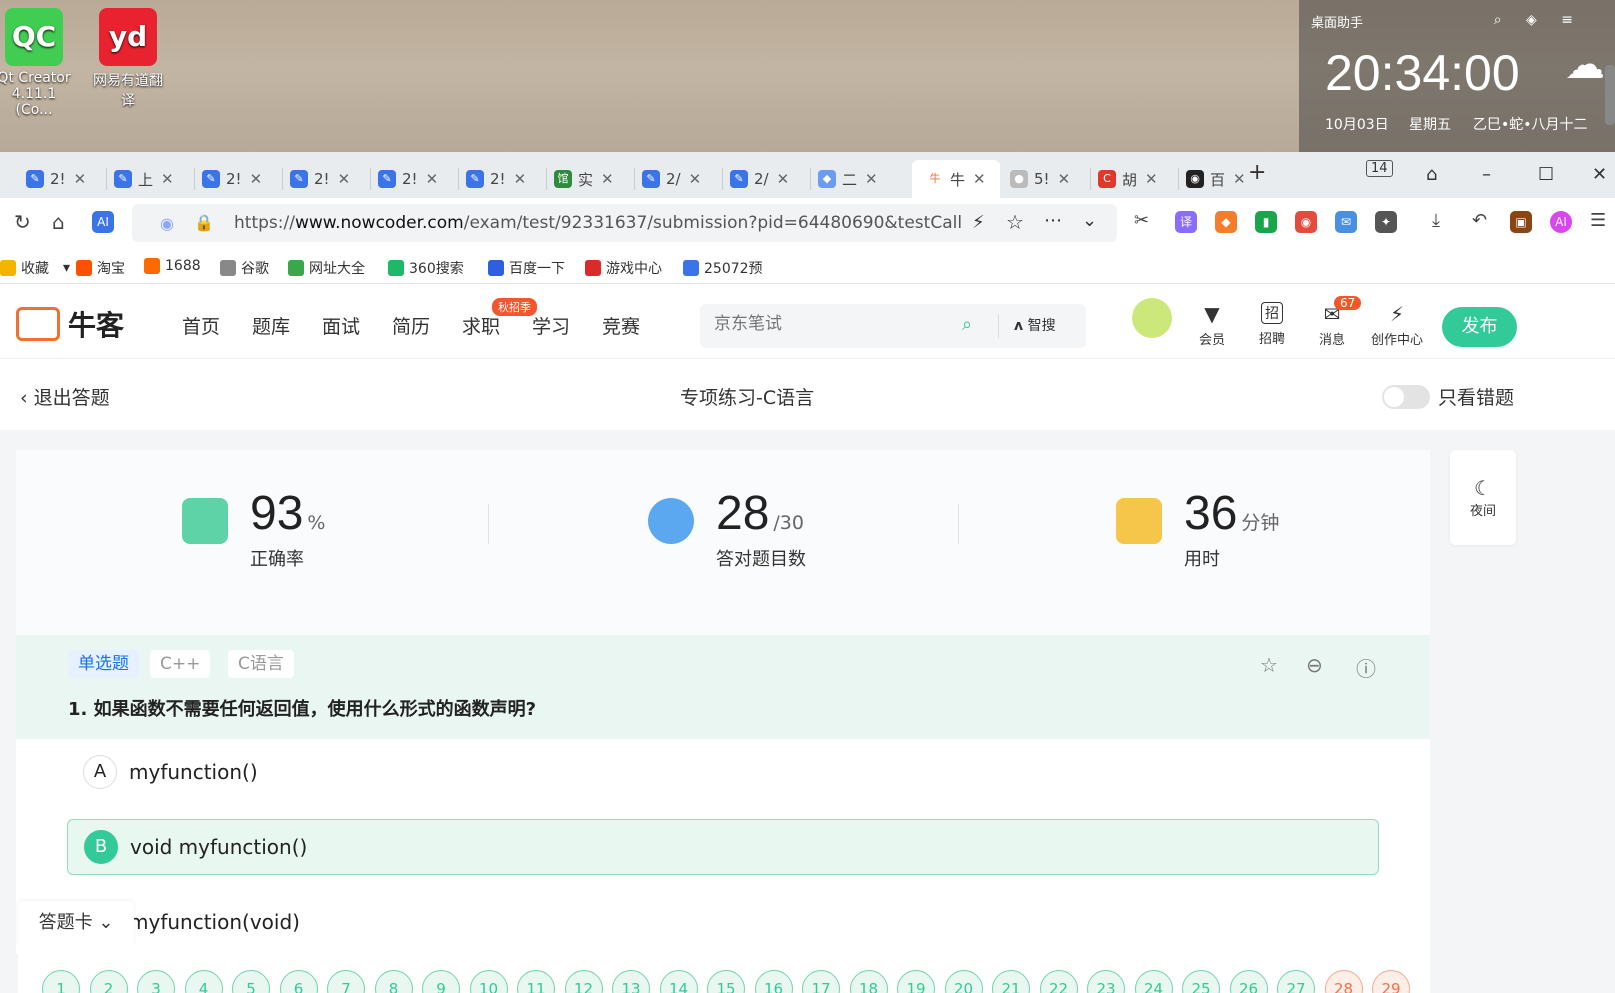  Describe the element at coordinates (1391, 981) in the screenshot. I see `answer-card-cell: 29` at that location.